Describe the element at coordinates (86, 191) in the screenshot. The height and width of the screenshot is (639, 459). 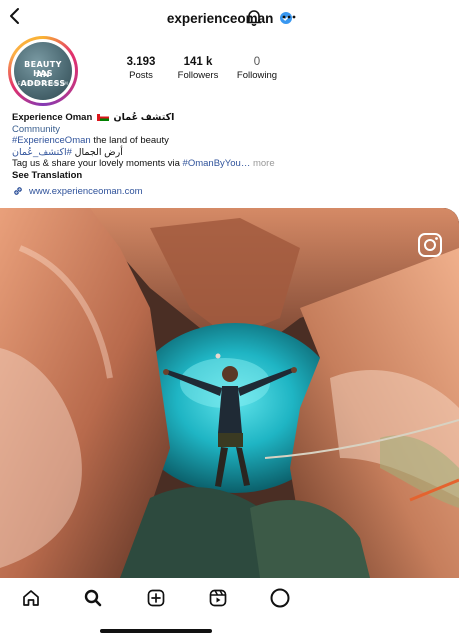
I see `website-url: www.experienceoman.com` at that location.